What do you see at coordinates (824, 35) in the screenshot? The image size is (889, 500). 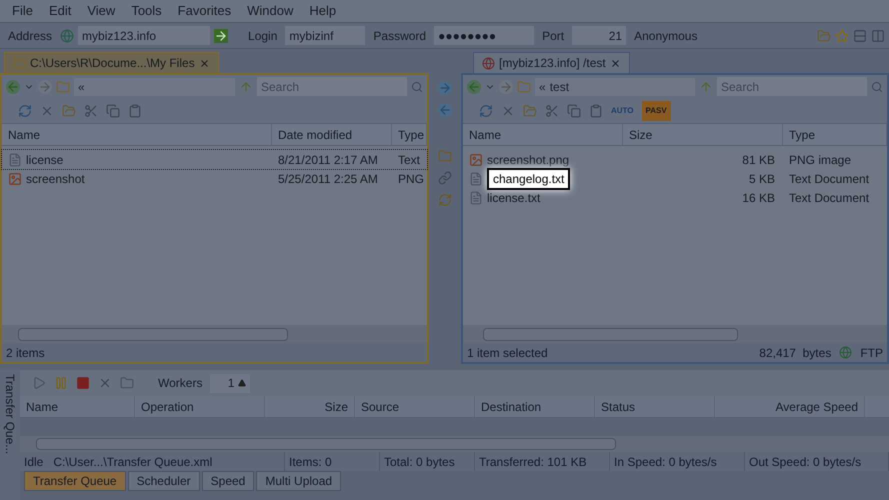 I see `open-folder-button` at bounding box center [824, 35].